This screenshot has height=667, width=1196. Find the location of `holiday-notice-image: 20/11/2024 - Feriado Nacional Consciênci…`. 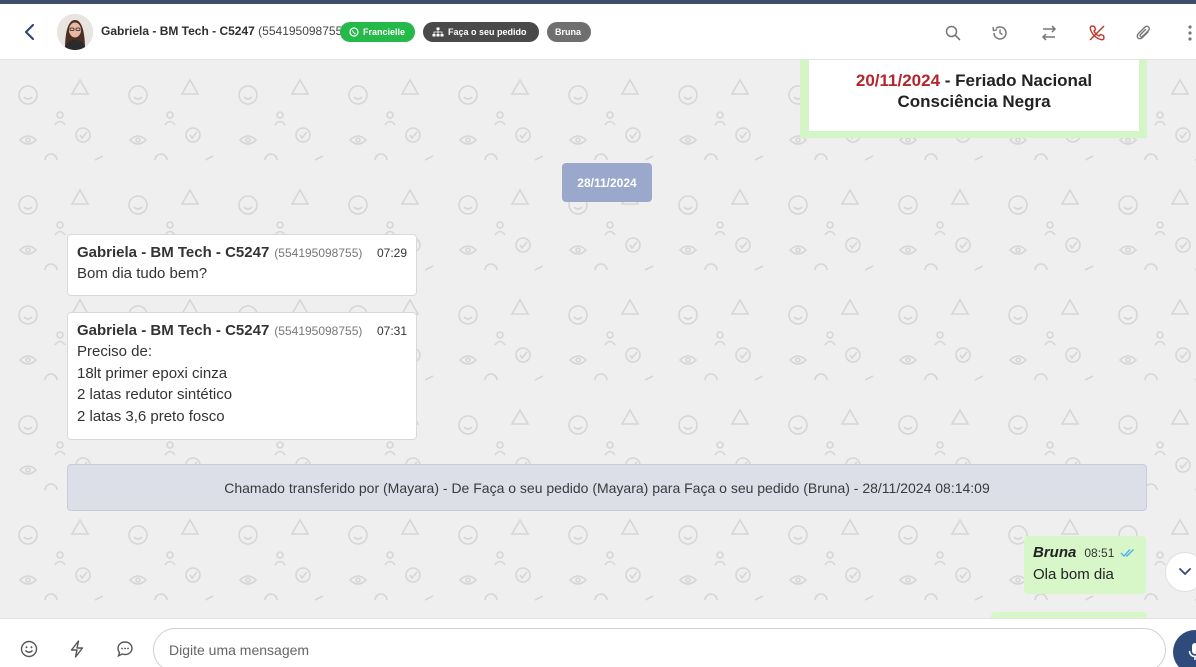

holiday-notice-image: 20/11/2024 - Feriado Nacional Consciênci… is located at coordinates (973, 99).